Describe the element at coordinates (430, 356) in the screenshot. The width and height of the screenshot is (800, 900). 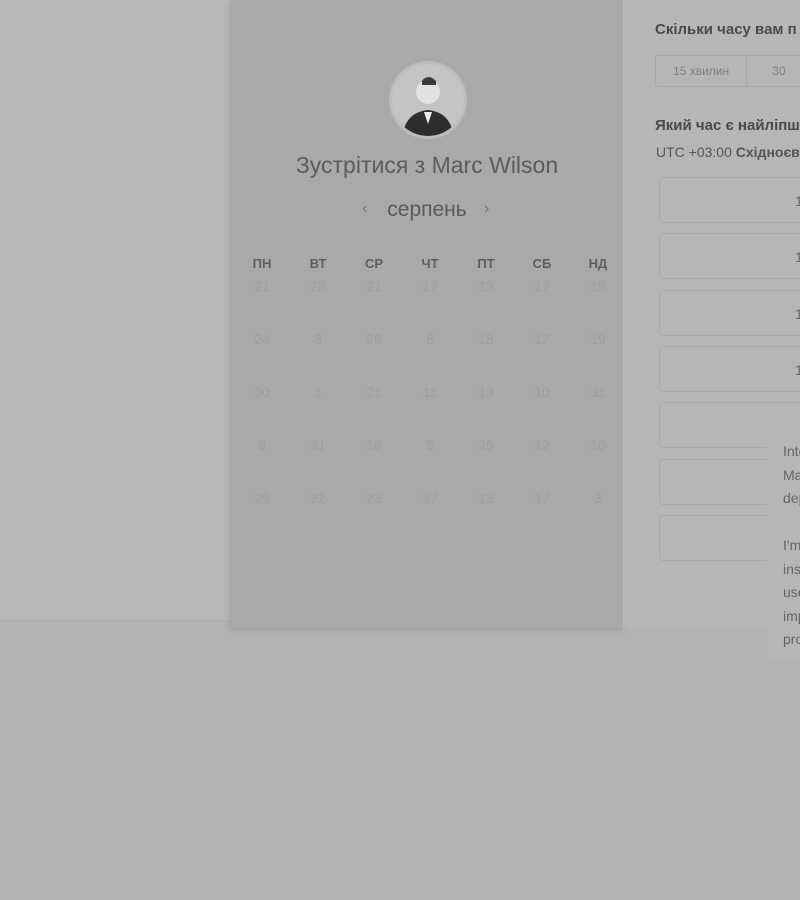
I see `calendar-day: 6` at that location.